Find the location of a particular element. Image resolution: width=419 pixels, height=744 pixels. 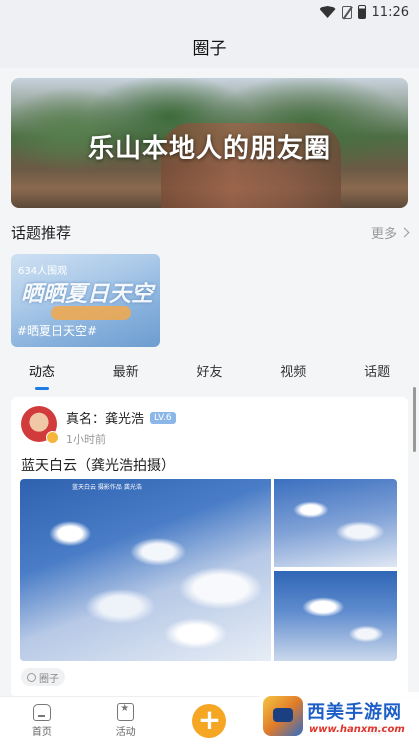

more-topics-link: 更多 is located at coordinates (390, 232).